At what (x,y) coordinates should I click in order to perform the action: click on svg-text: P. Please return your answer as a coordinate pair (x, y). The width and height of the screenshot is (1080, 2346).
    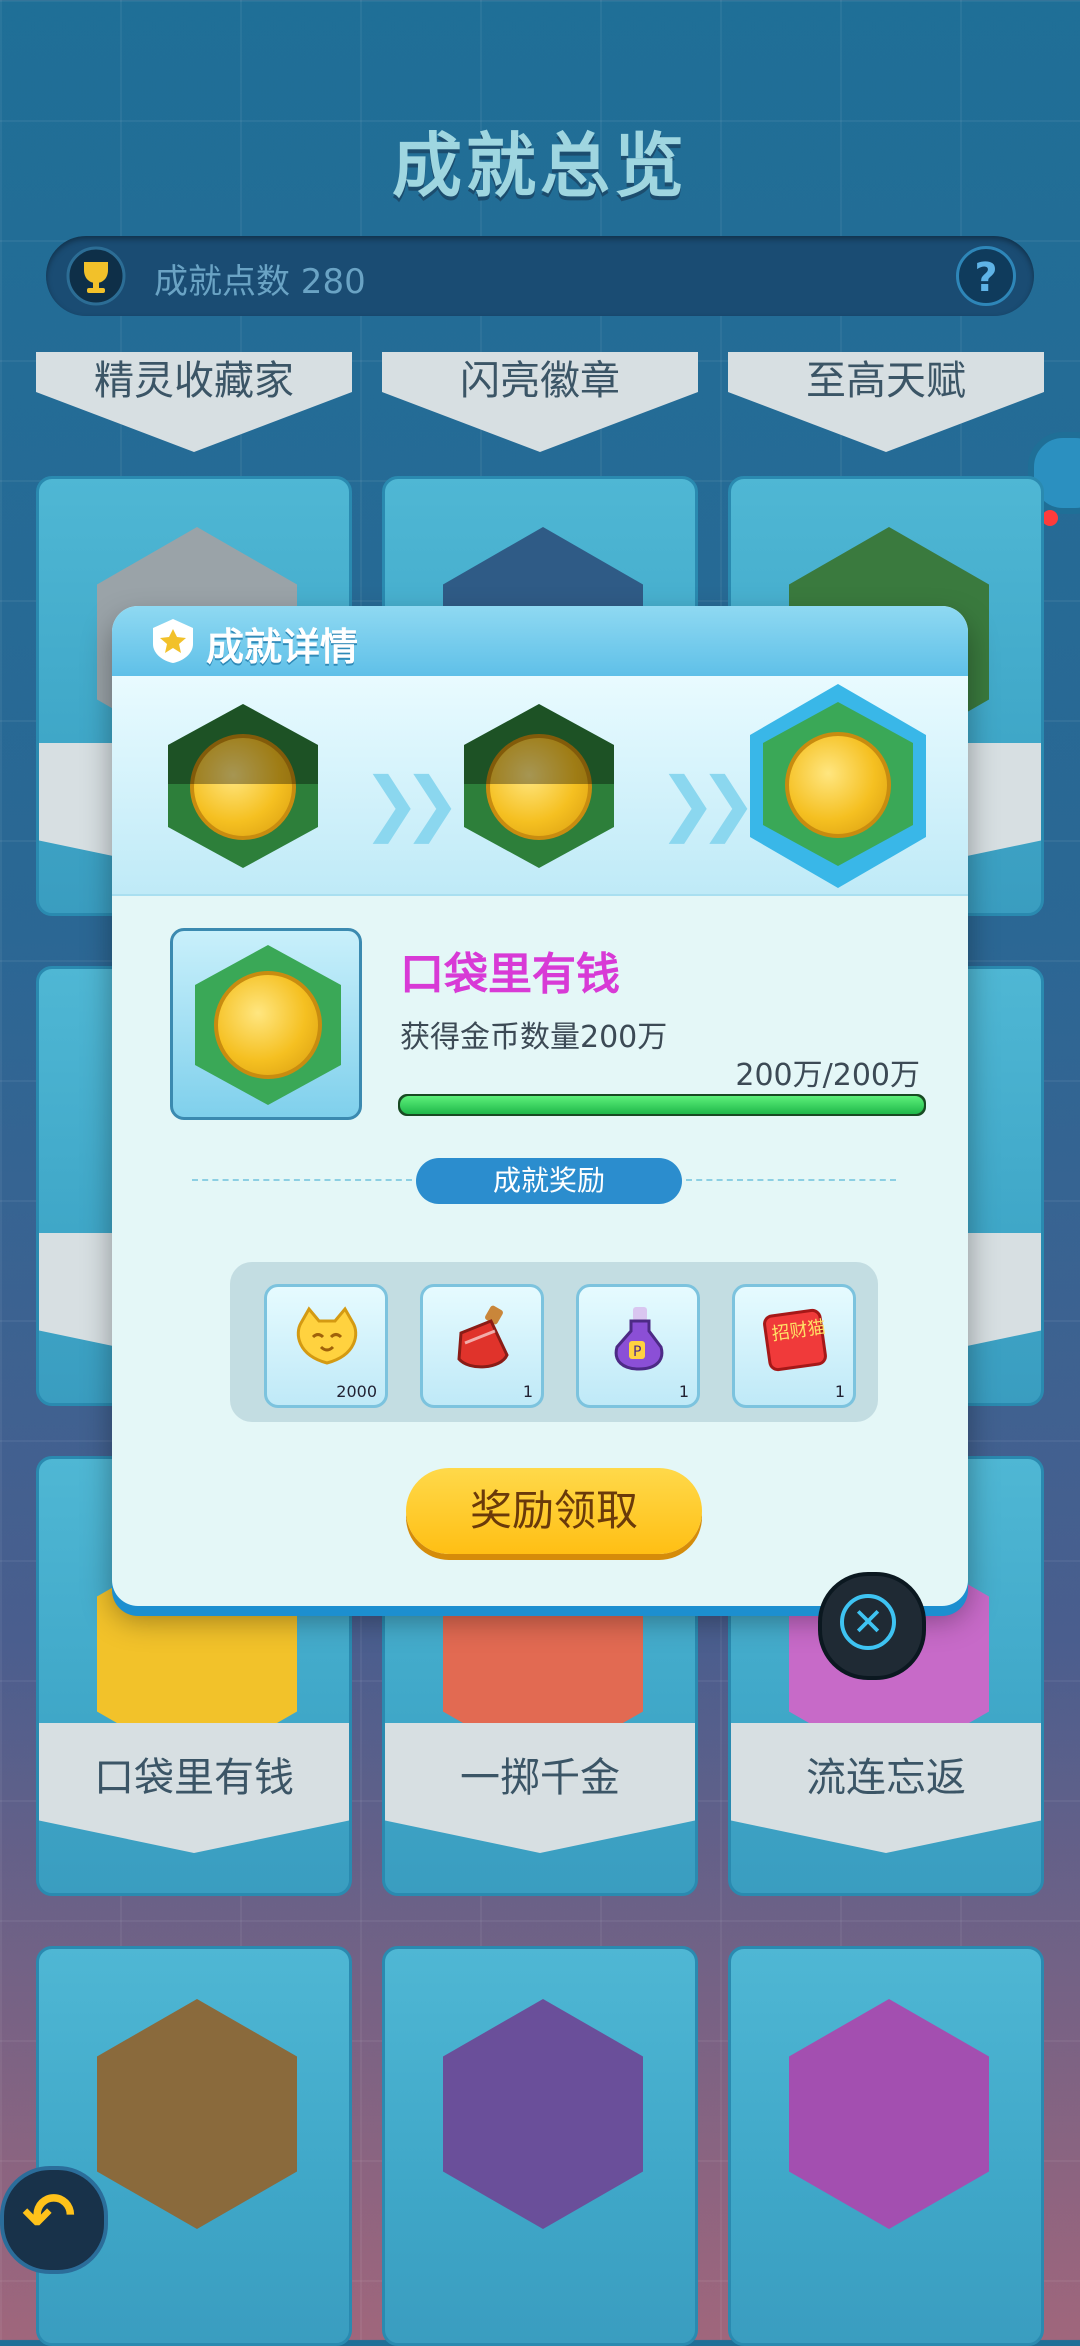
    Looking at the image, I should click on (637, 1352).